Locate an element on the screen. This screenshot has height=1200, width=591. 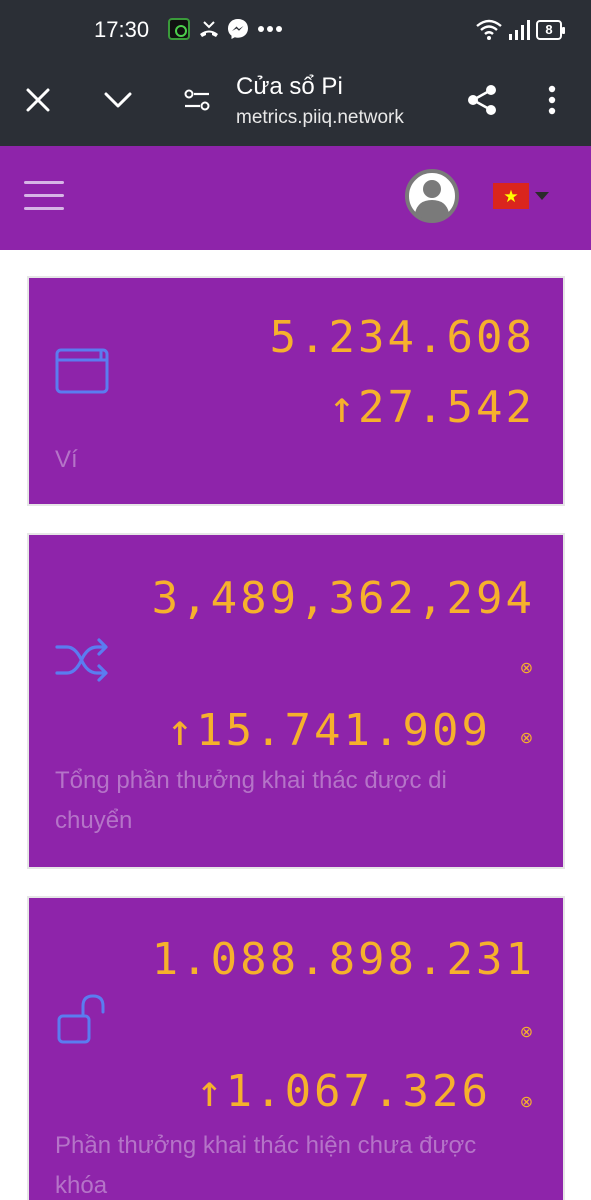
share-icon is located at coordinates (482, 100).